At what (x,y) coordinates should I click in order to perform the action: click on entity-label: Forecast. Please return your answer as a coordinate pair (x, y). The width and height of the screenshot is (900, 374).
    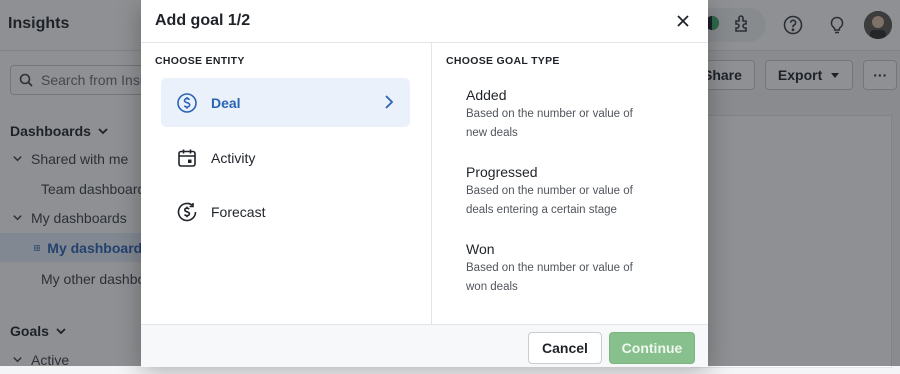
    Looking at the image, I should click on (238, 211).